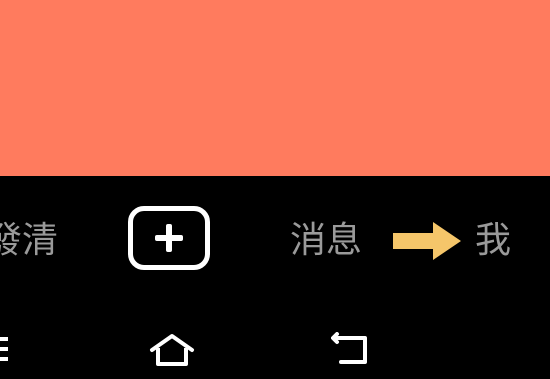 The height and width of the screenshot is (379, 550). What do you see at coordinates (353, 350) in the screenshot?
I see `back-icon` at bounding box center [353, 350].